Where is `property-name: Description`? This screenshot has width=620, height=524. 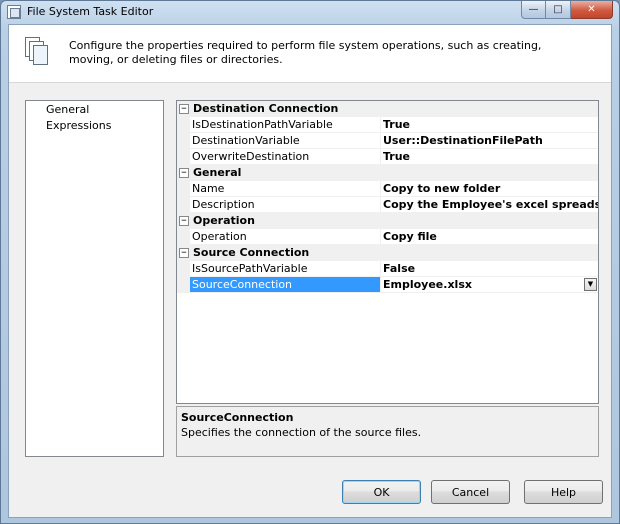 property-name: Description is located at coordinates (285, 204).